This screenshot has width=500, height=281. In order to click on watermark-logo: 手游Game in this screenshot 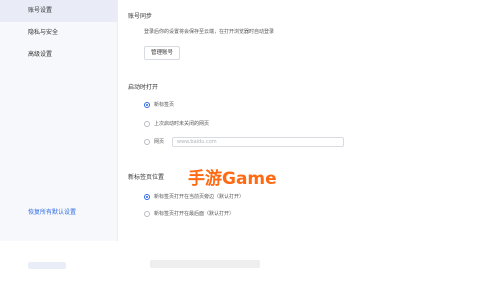, I will do `click(232, 179)`.